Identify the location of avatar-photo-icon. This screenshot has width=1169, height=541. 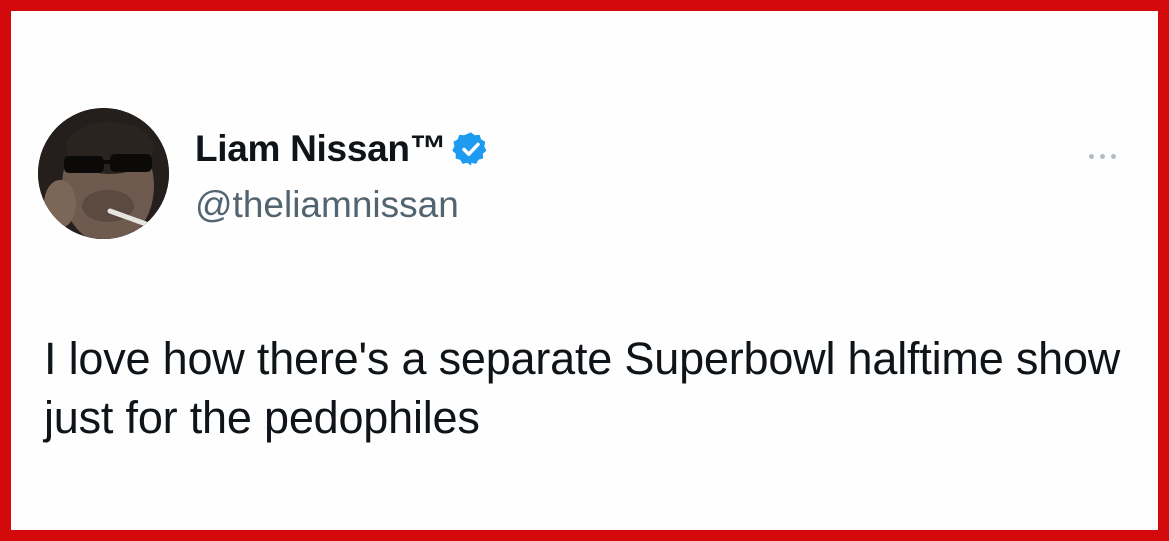
(103, 173).